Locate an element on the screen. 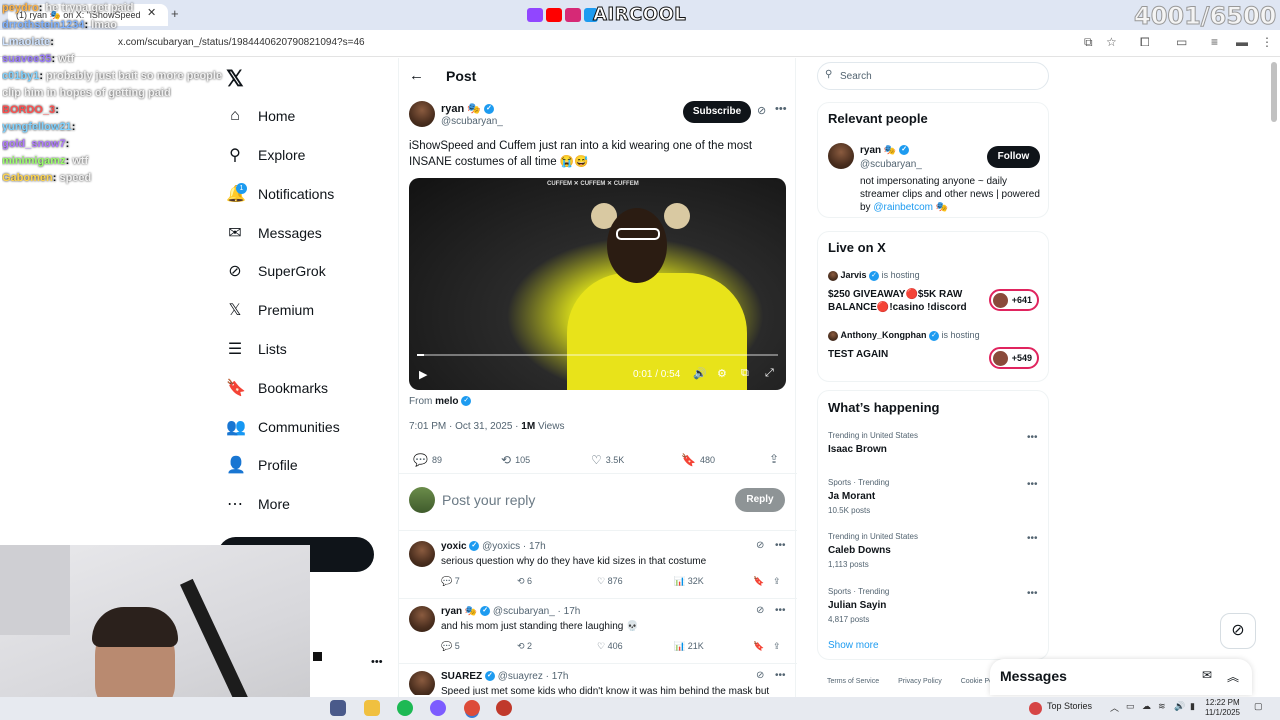 This screenshot has width=1280, height=720. relevant-name: ryan 🎭 ✓ is located at coordinates (885, 150).